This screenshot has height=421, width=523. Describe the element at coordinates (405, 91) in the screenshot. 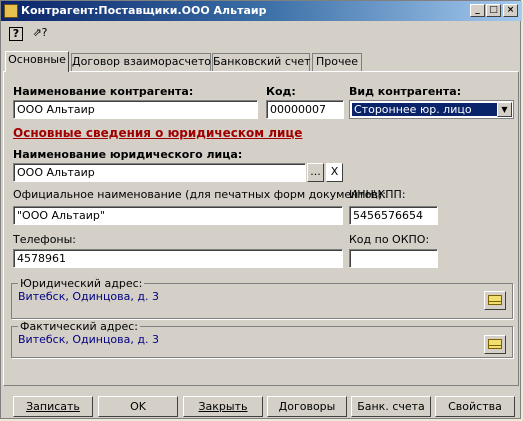

I see `type-label: Вид контрагента:` at that location.